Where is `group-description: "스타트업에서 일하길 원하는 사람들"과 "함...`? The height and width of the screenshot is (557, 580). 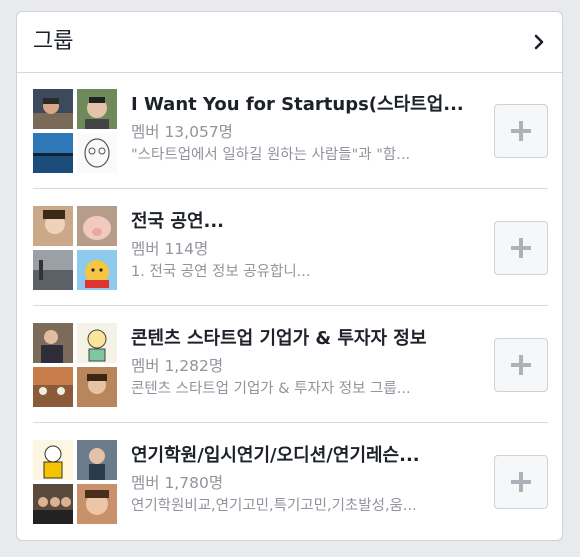 group-description: "스타트업에서 일하길 원하는 사람들"과 "함... is located at coordinates (271, 155).